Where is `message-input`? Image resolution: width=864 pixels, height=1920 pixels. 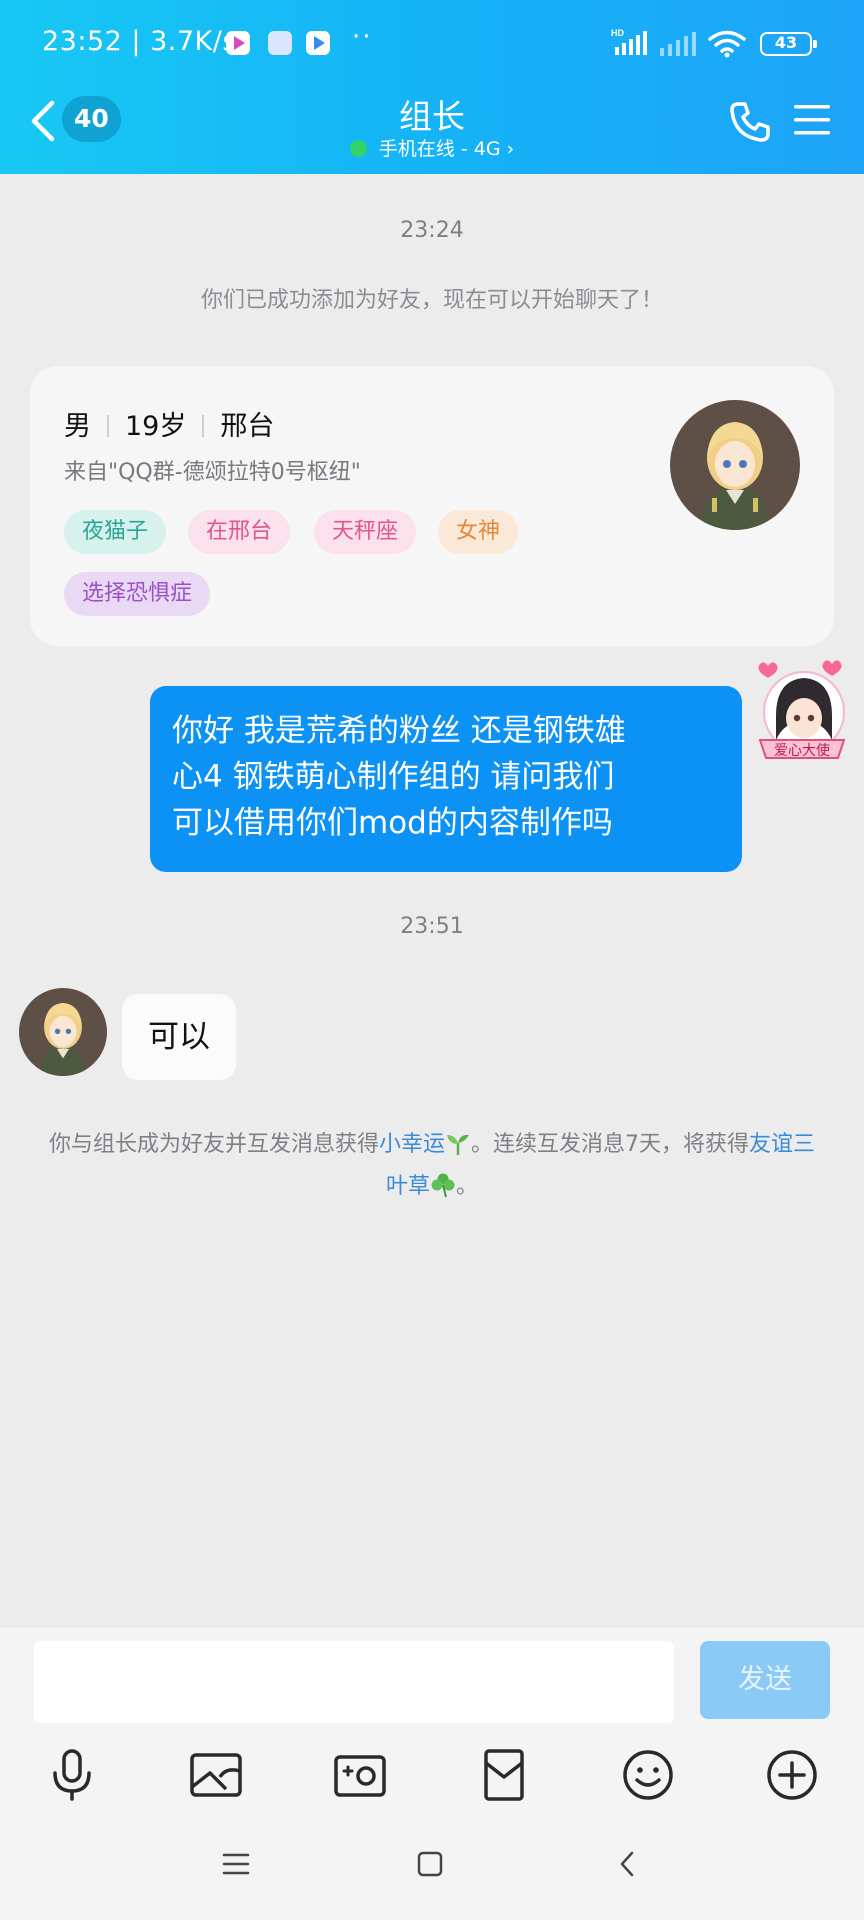
message-input is located at coordinates (354, 1682).